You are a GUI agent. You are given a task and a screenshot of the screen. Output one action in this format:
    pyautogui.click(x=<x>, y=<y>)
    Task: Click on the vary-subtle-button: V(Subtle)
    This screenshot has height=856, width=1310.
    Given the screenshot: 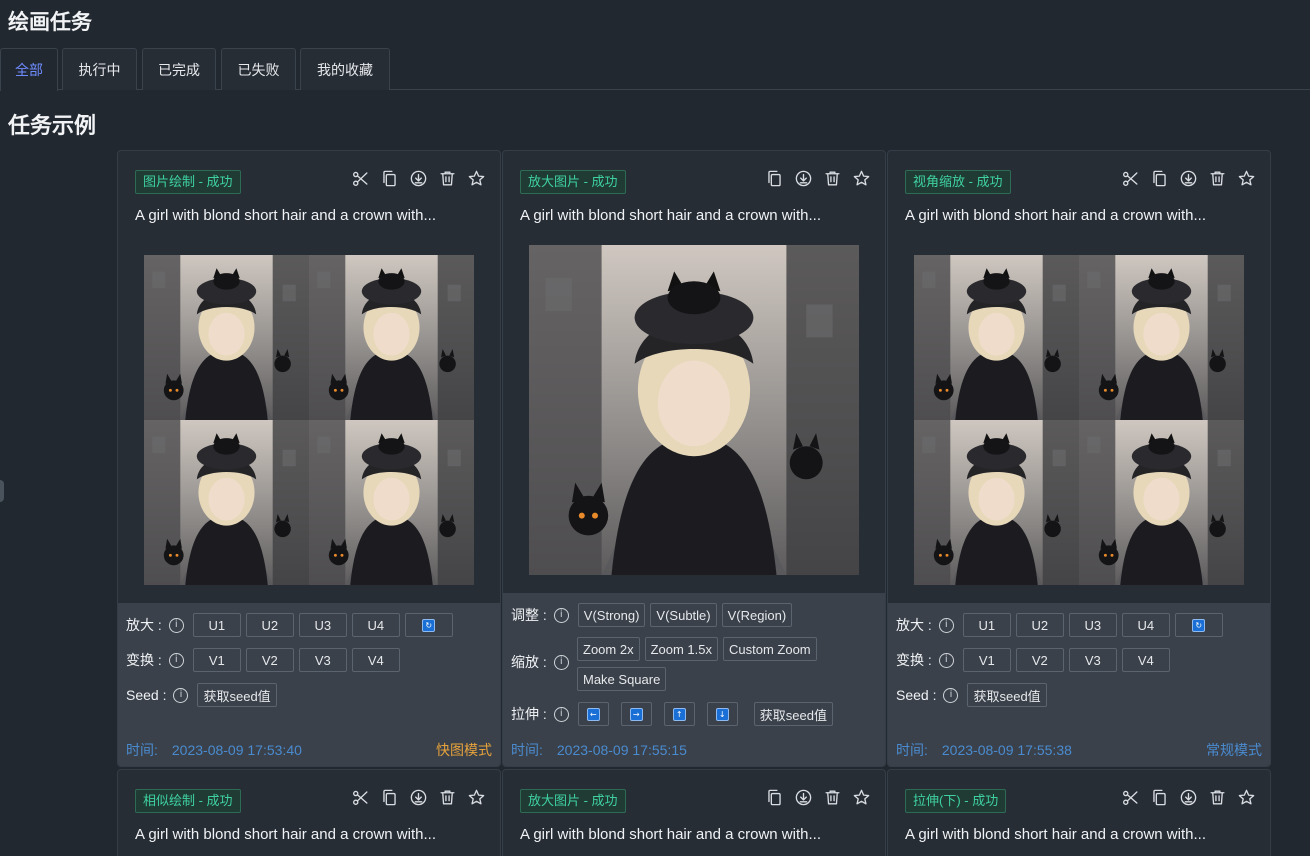 What is the action you would take?
    pyautogui.click(x=683, y=615)
    